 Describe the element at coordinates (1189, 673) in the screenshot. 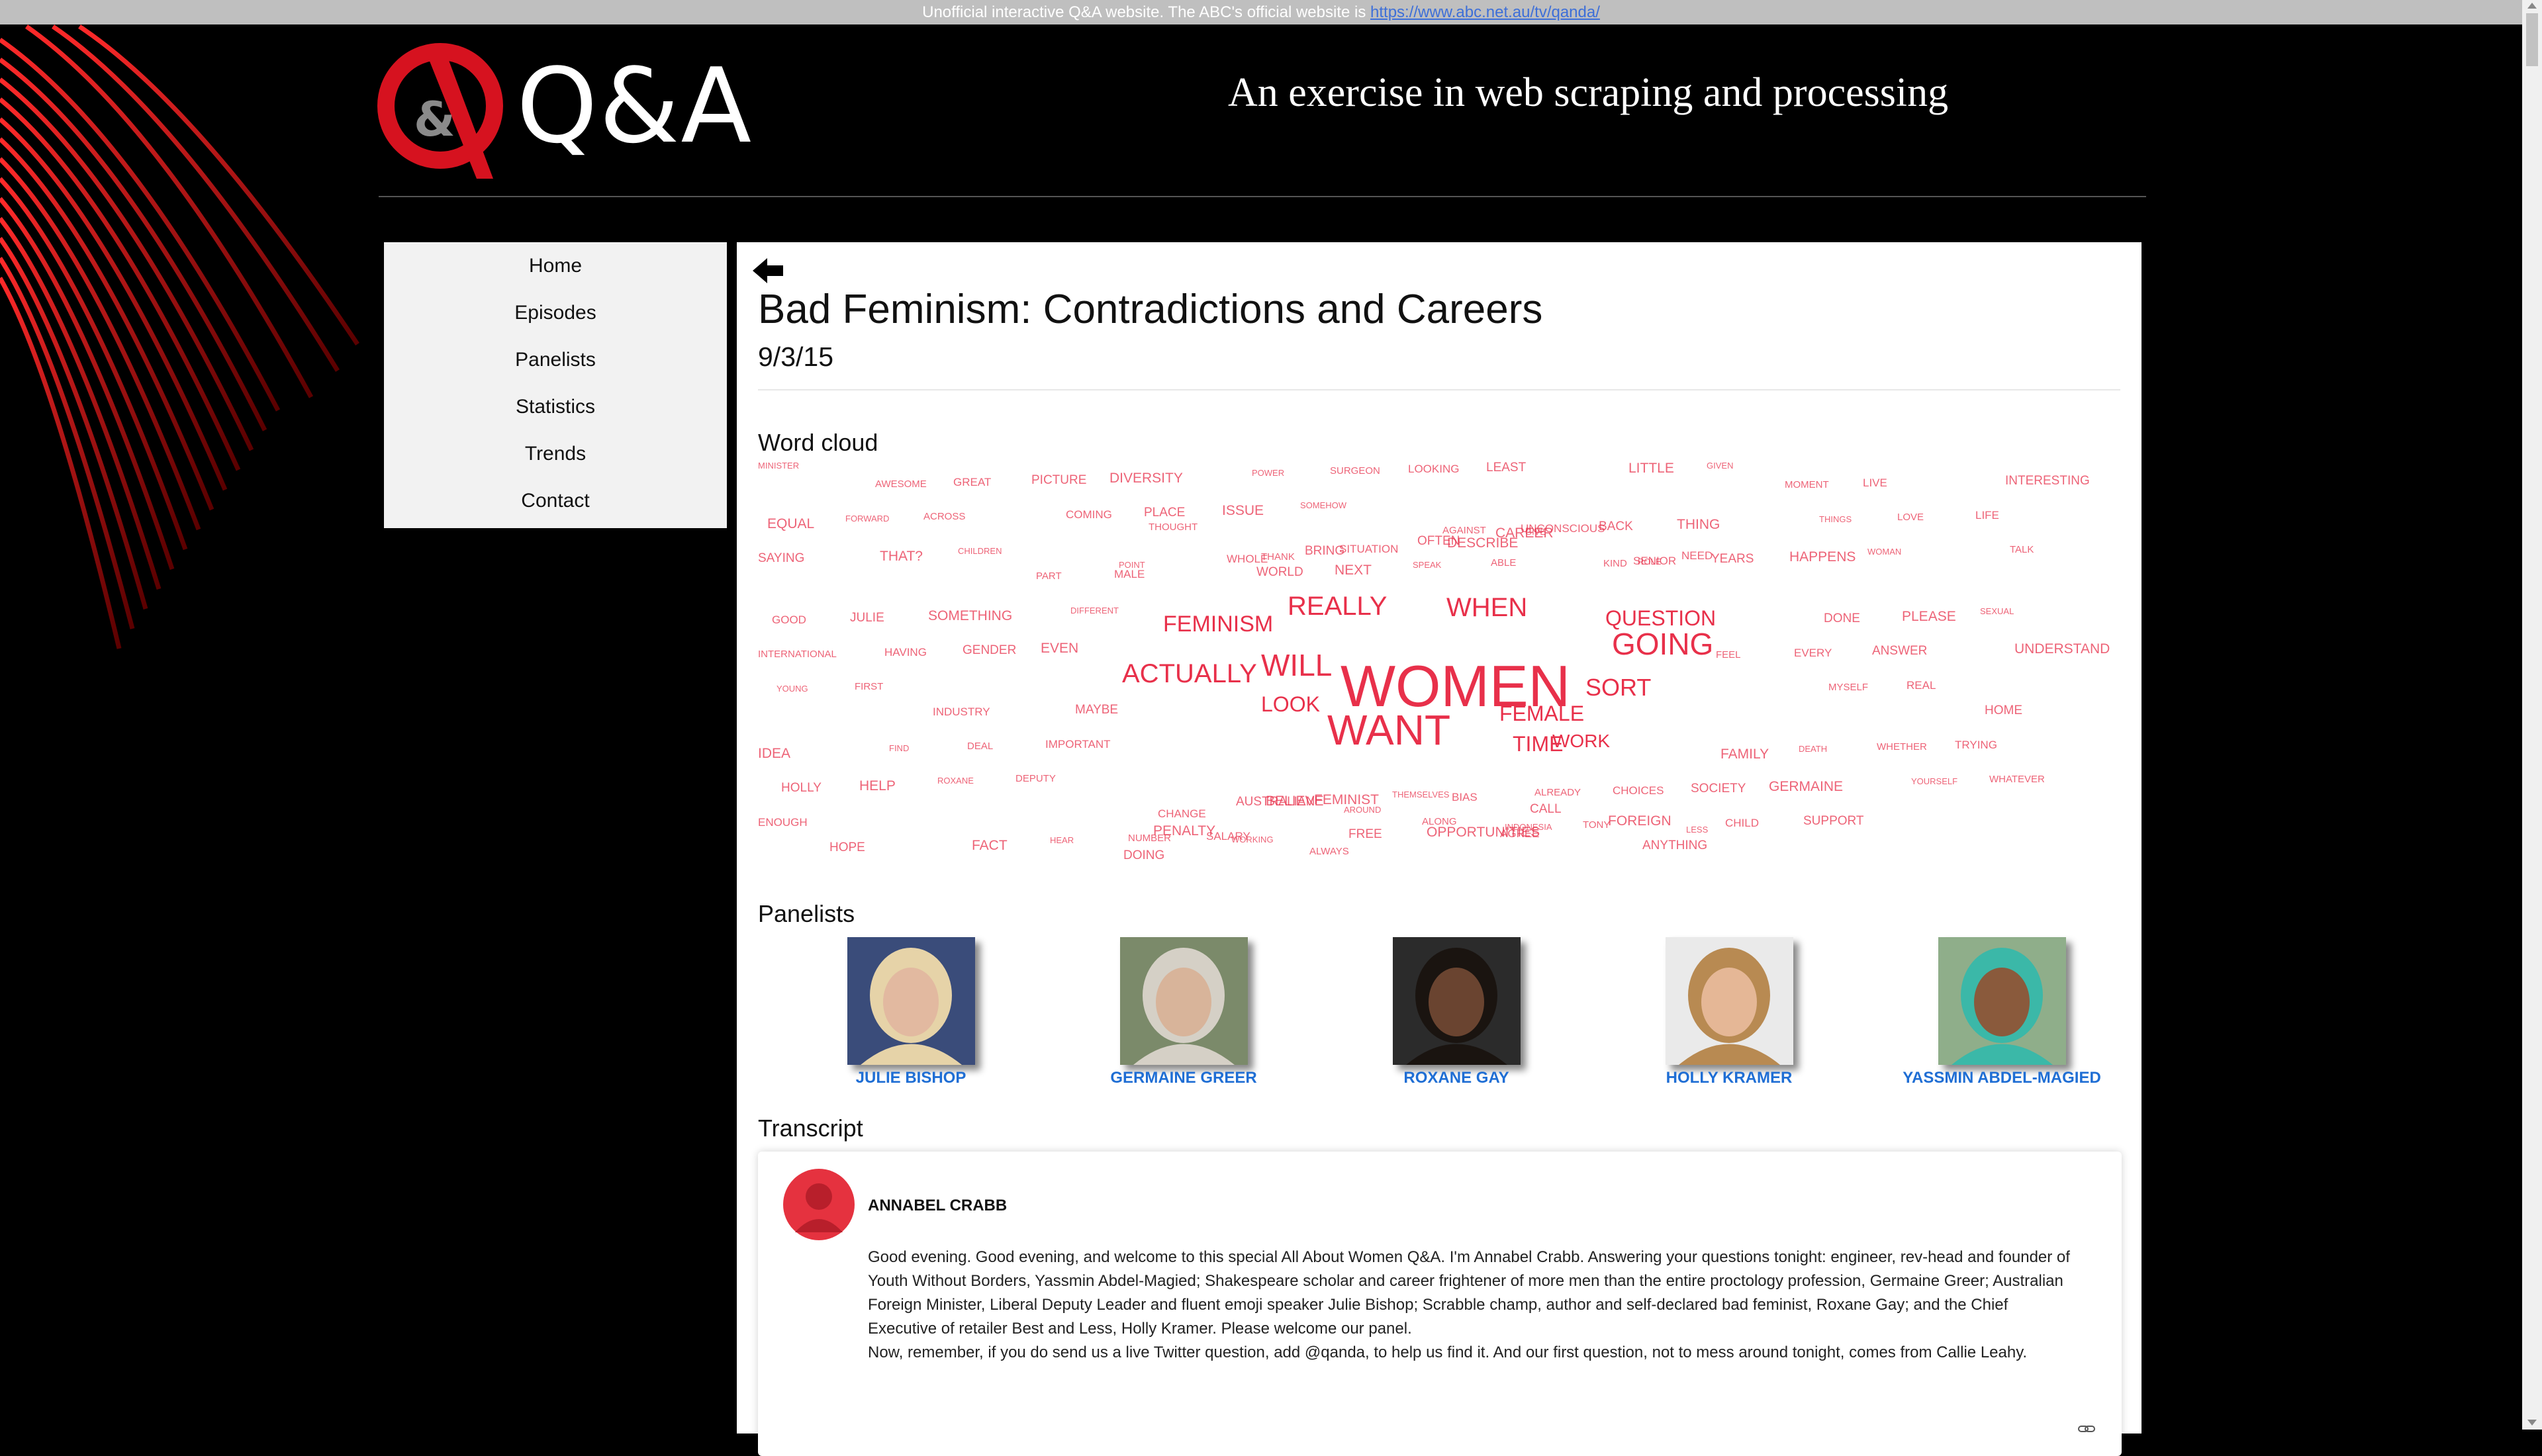

I see `word-cloud-word: actually` at that location.